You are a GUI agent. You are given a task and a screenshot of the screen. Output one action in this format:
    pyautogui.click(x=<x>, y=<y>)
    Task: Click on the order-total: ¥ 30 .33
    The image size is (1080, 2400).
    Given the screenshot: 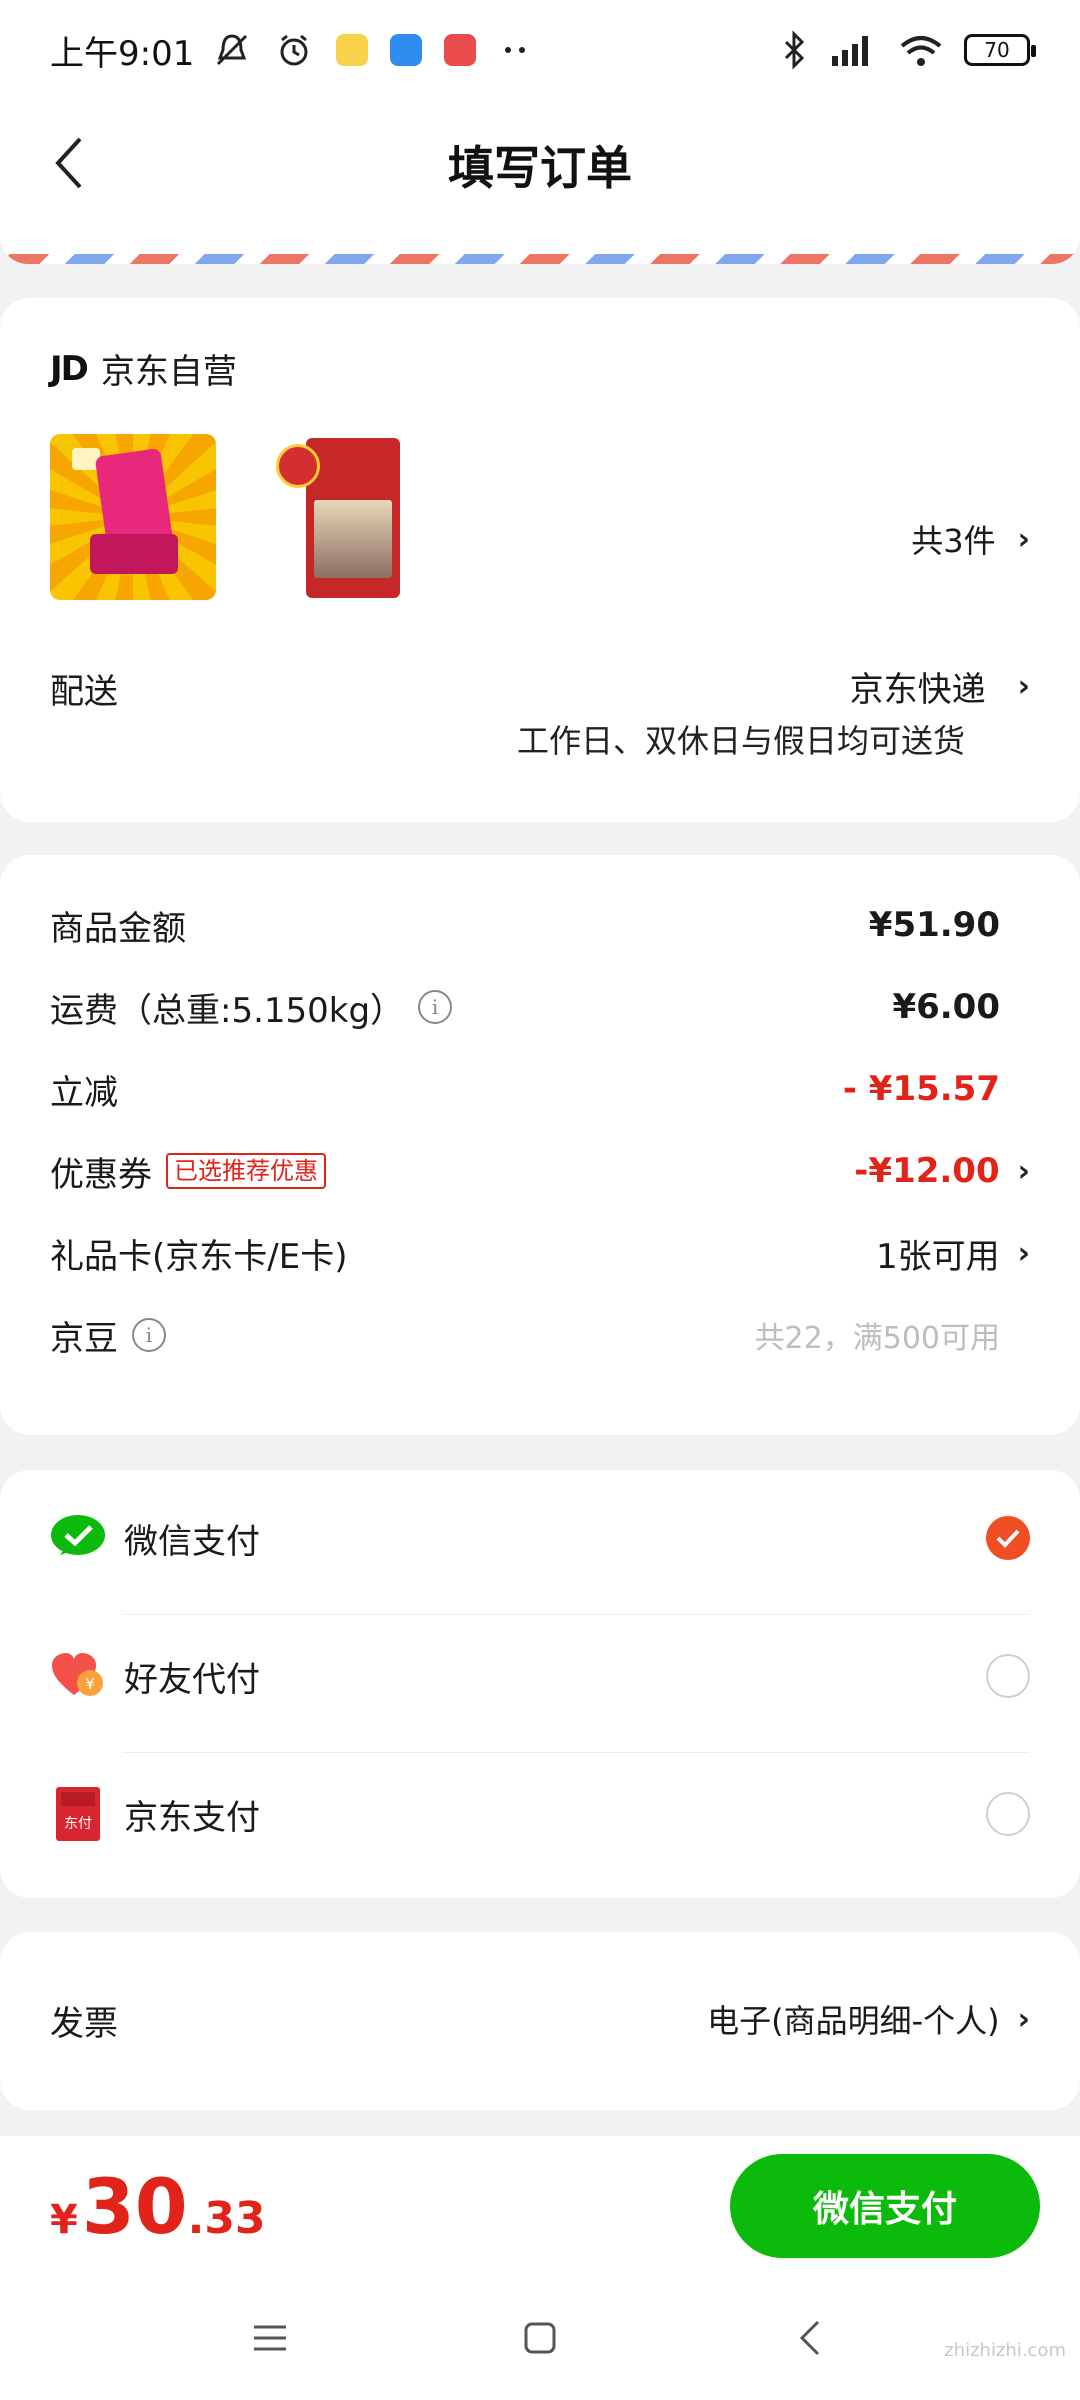 What is the action you would take?
    pyautogui.click(x=158, y=2206)
    